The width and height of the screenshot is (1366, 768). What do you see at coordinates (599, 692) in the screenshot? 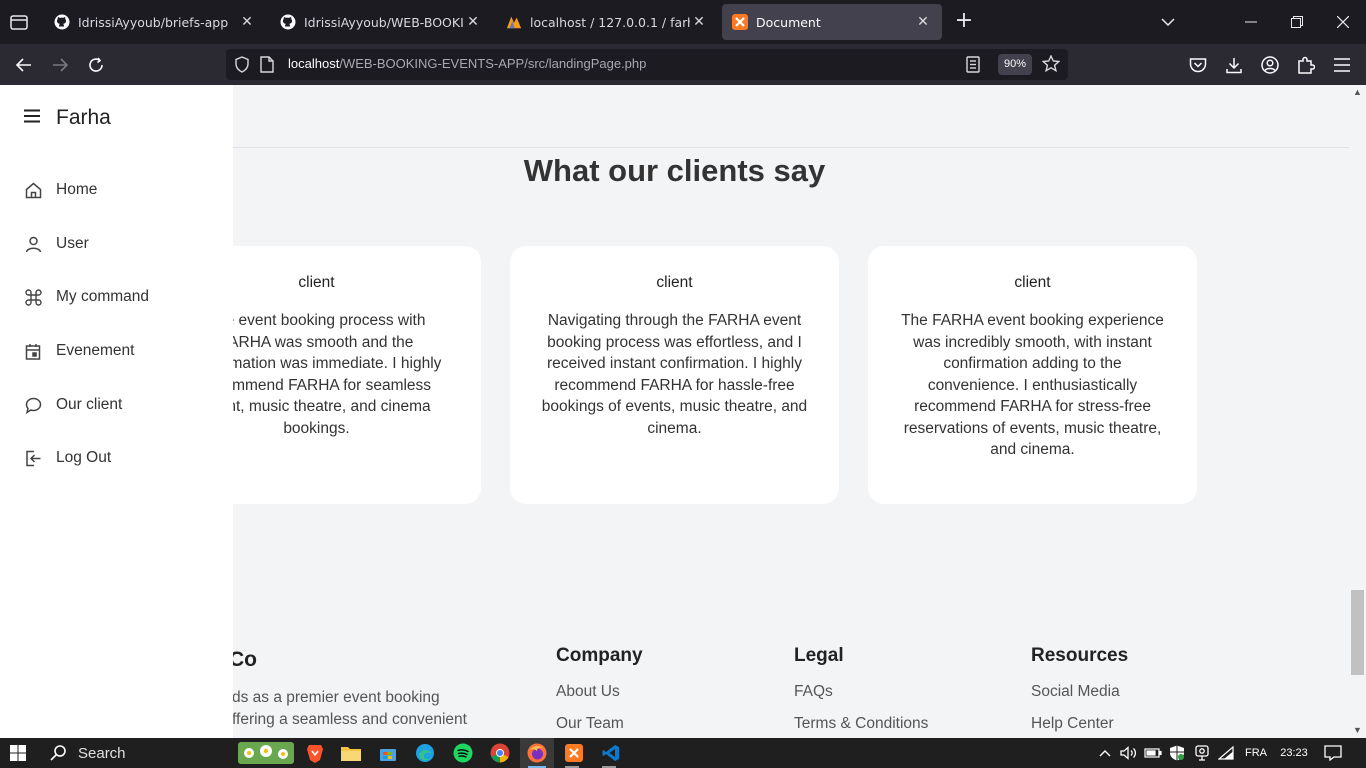
I see `footer-link-about-us: About Us` at bounding box center [599, 692].